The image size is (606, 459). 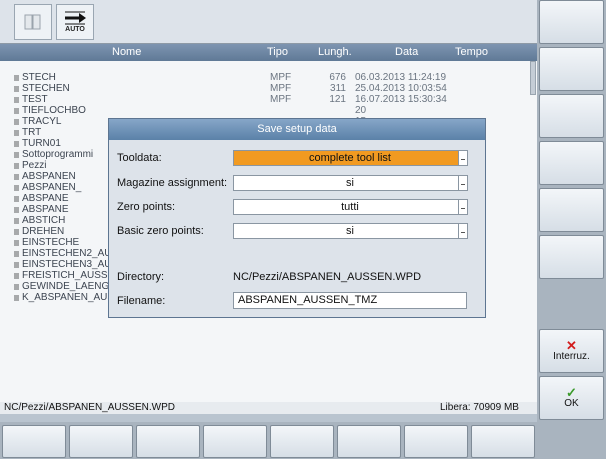 What do you see at coordinates (39, 77) in the screenshot?
I see `file-name: STECH` at bounding box center [39, 77].